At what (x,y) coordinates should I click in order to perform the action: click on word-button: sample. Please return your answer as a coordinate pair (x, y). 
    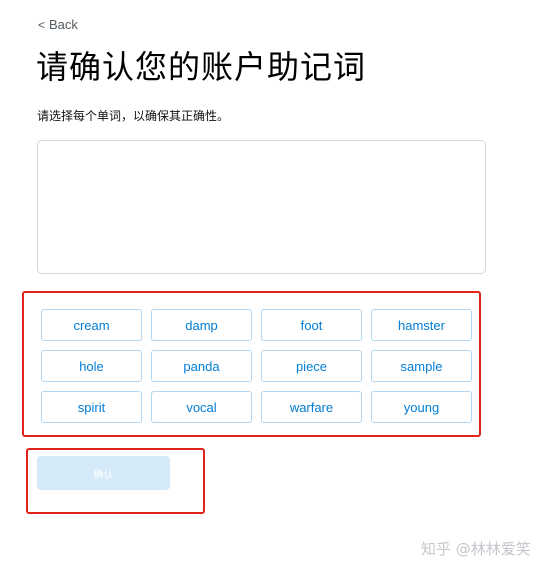
    Looking at the image, I should click on (421, 366).